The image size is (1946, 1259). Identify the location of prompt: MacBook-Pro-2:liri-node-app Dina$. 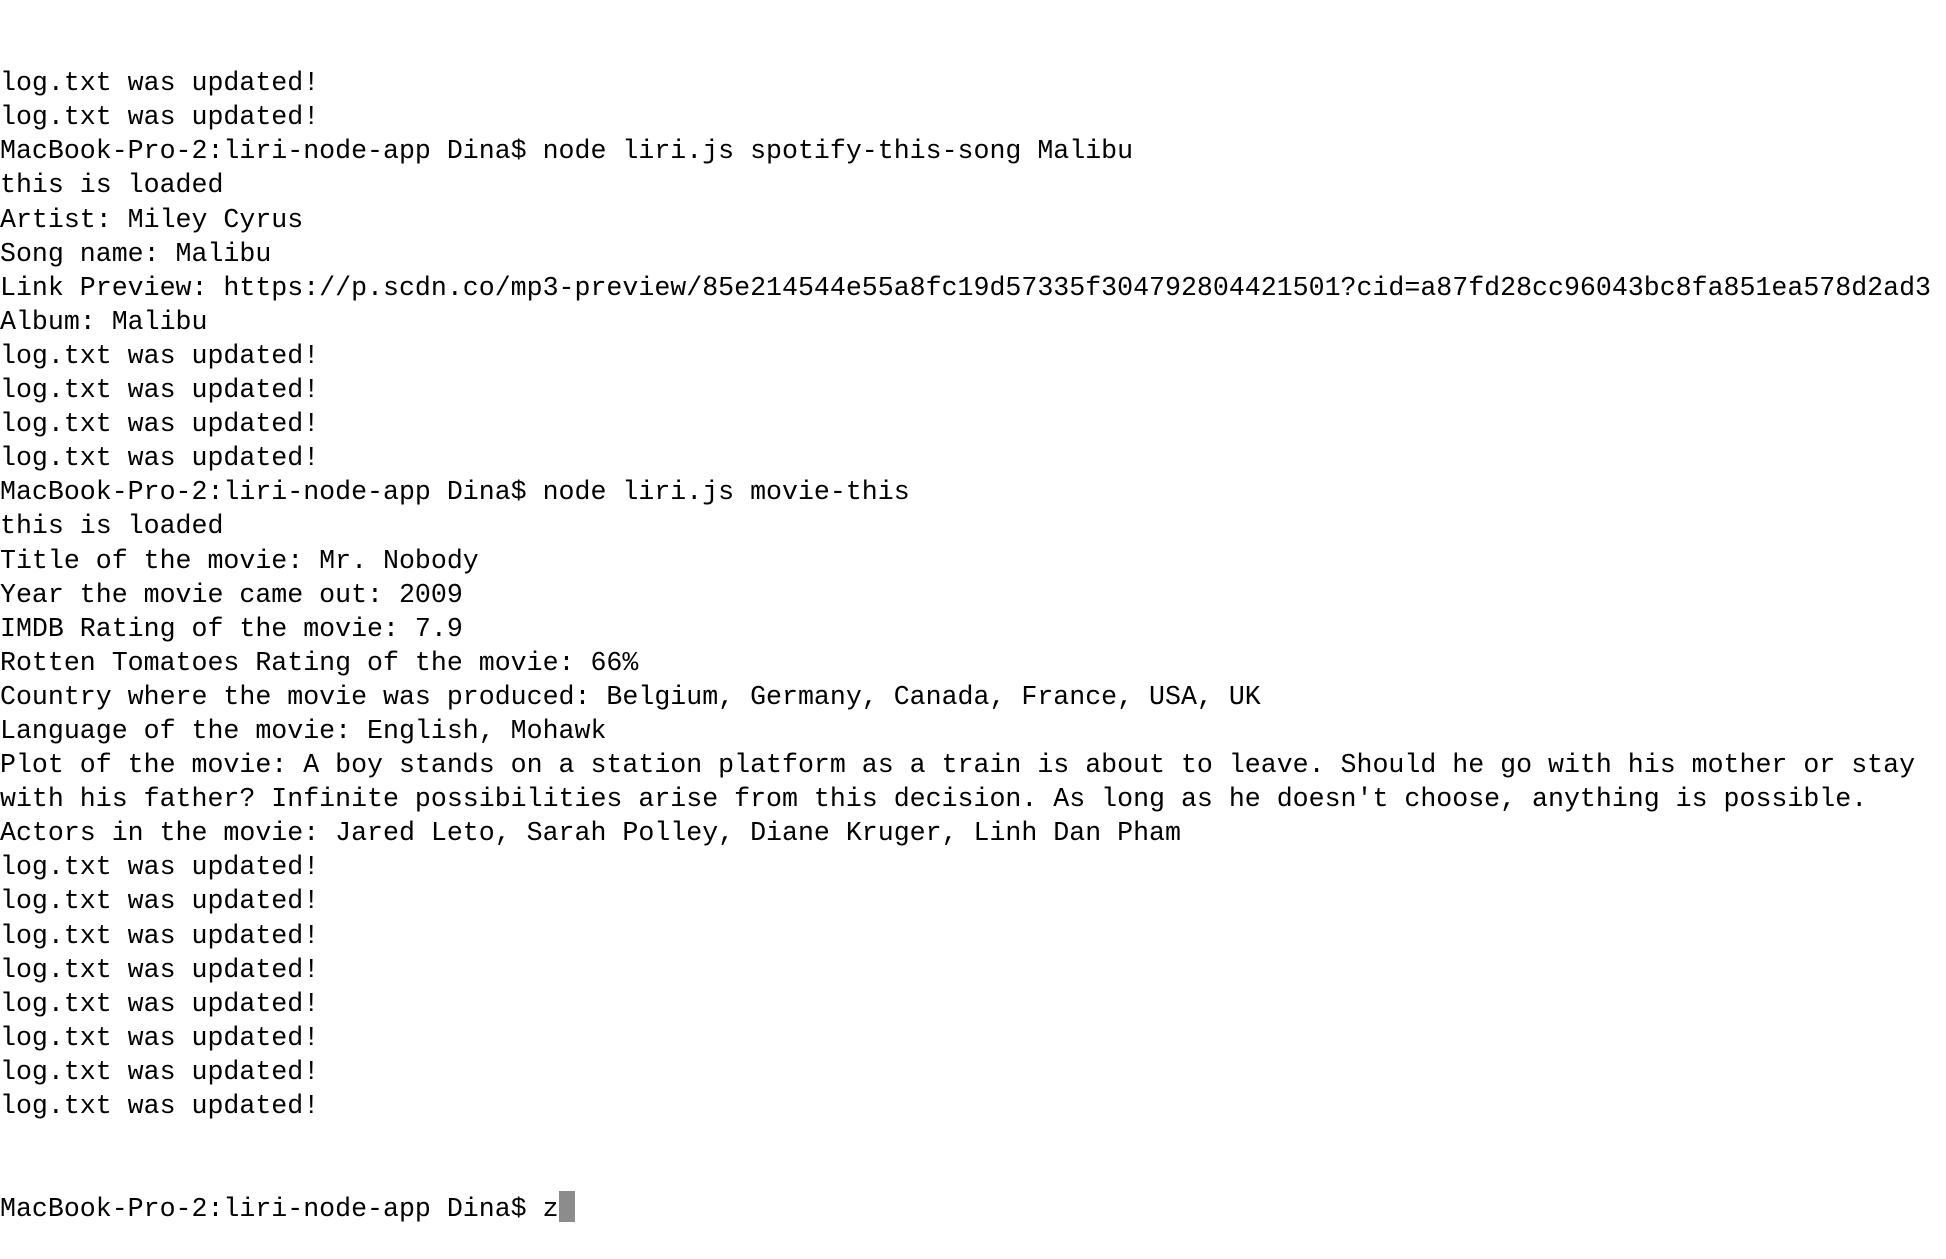
(271, 1209).